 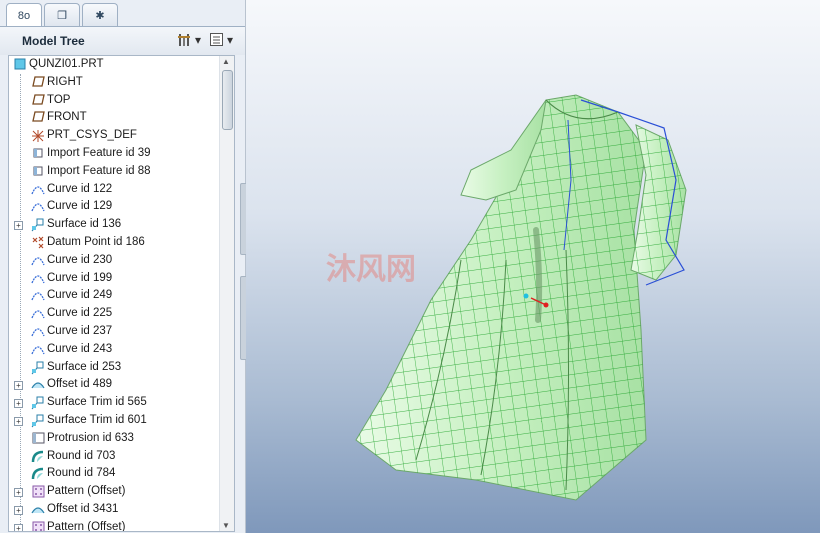 What do you see at coordinates (84, 366) in the screenshot?
I see `tree-item-label: Surface id 253` at bounding box center [84, 366].